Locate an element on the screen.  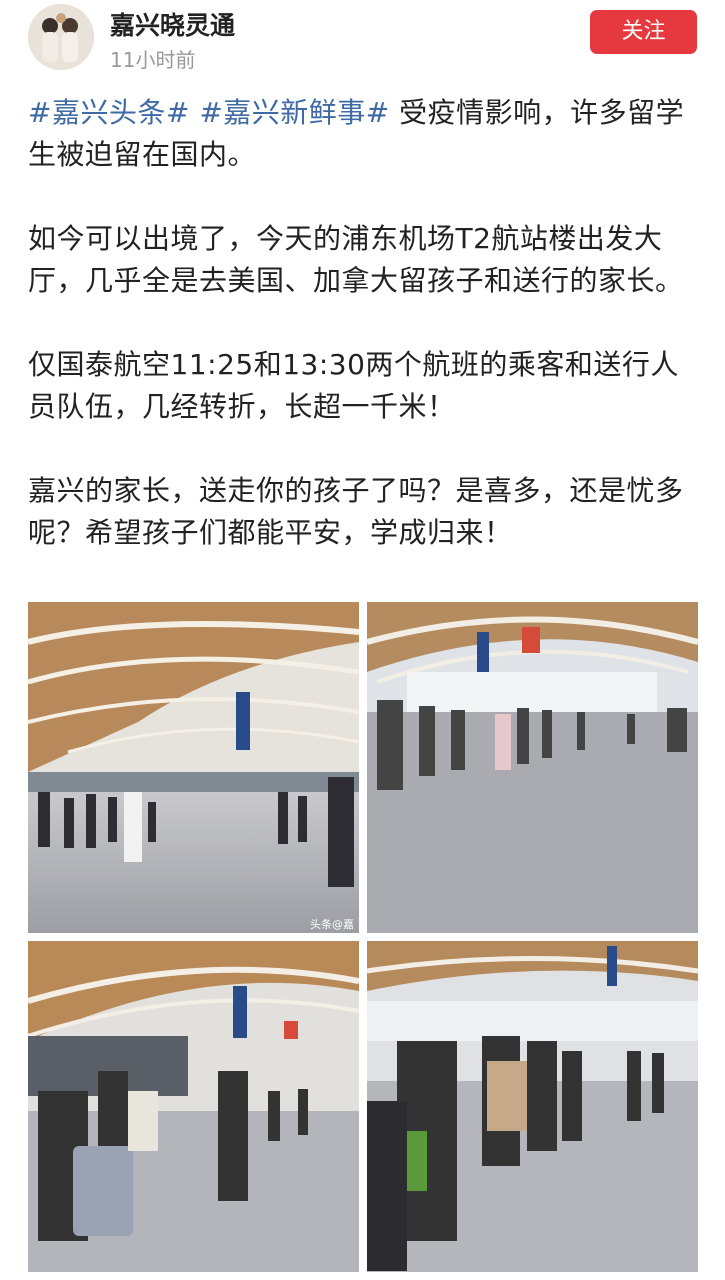
photo-1: 头条@嘉 is located at coordinates (193, 767).